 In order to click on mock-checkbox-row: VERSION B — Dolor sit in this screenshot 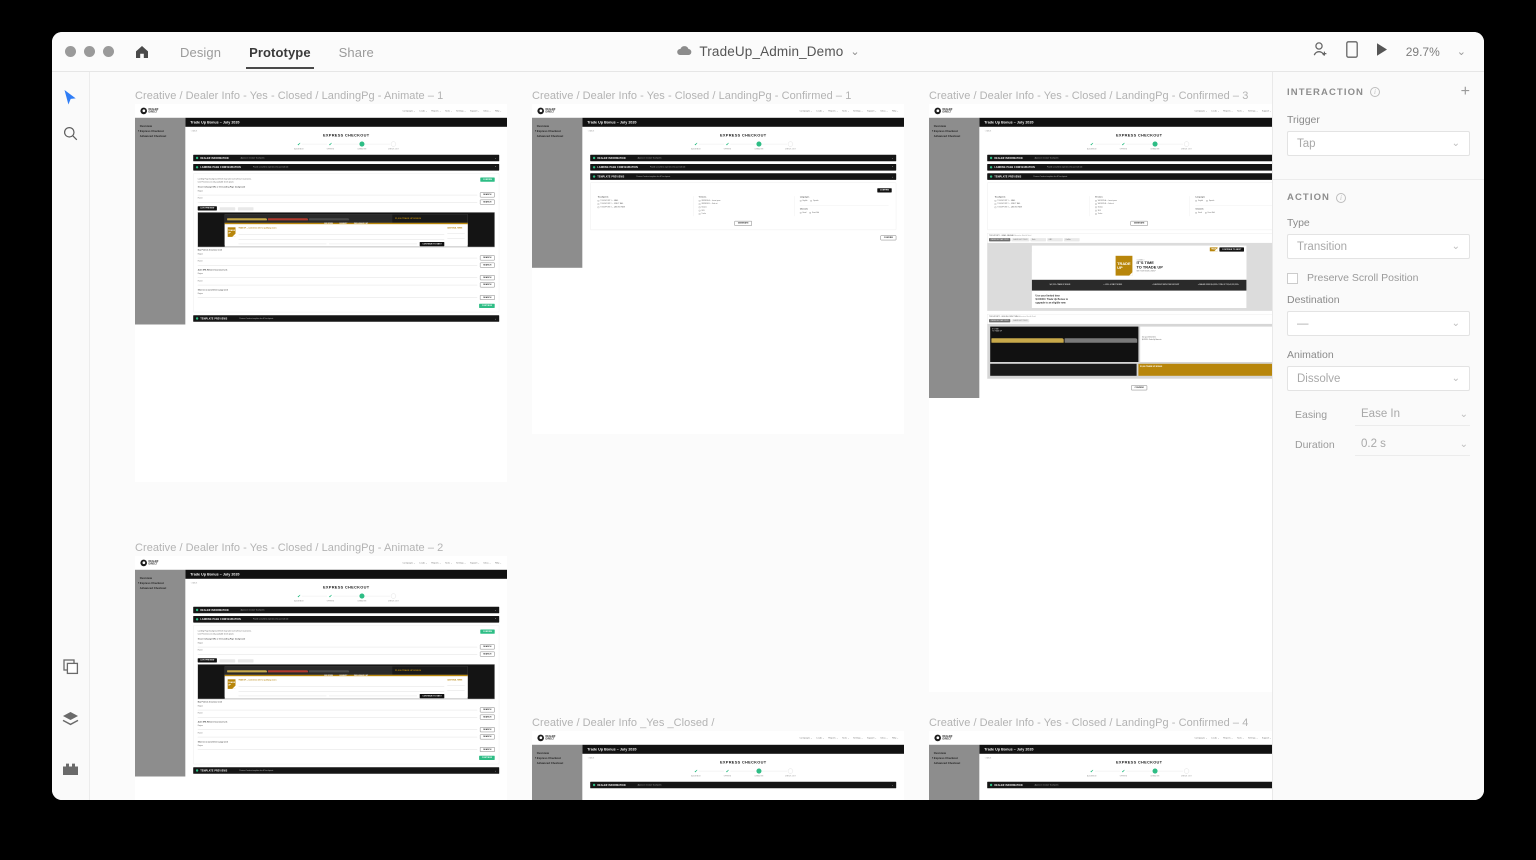, I will do `click(1139, 204)`.